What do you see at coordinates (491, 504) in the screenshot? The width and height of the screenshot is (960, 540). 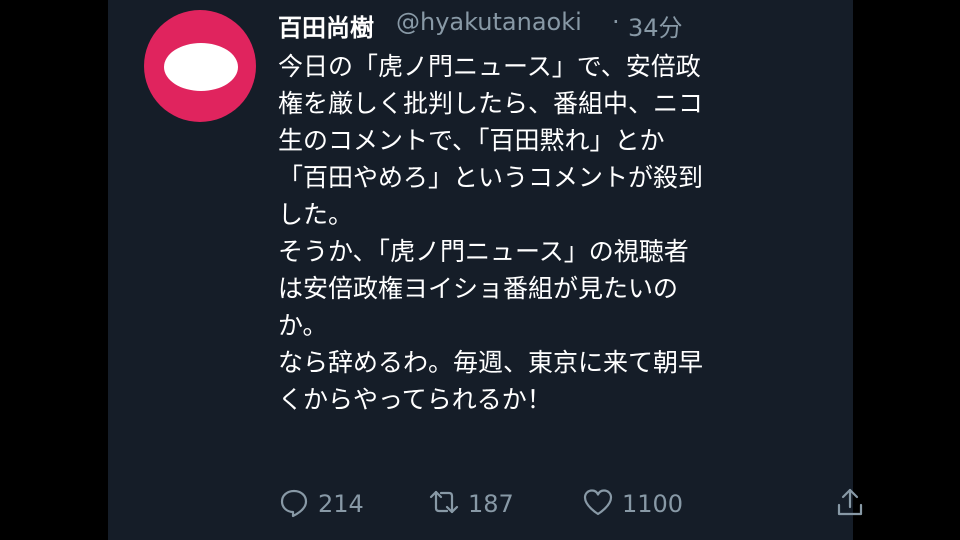 I see `retweet-count: 187` at bounding box center [491, 504].